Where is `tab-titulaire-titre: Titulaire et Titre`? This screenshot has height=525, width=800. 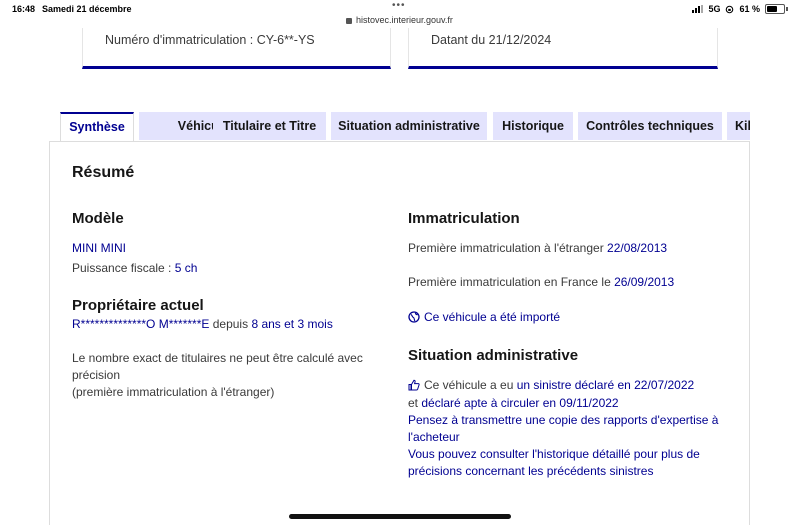 tab-titulaire-titre: Titulaire et Titre is located at coordinates (269, 126).